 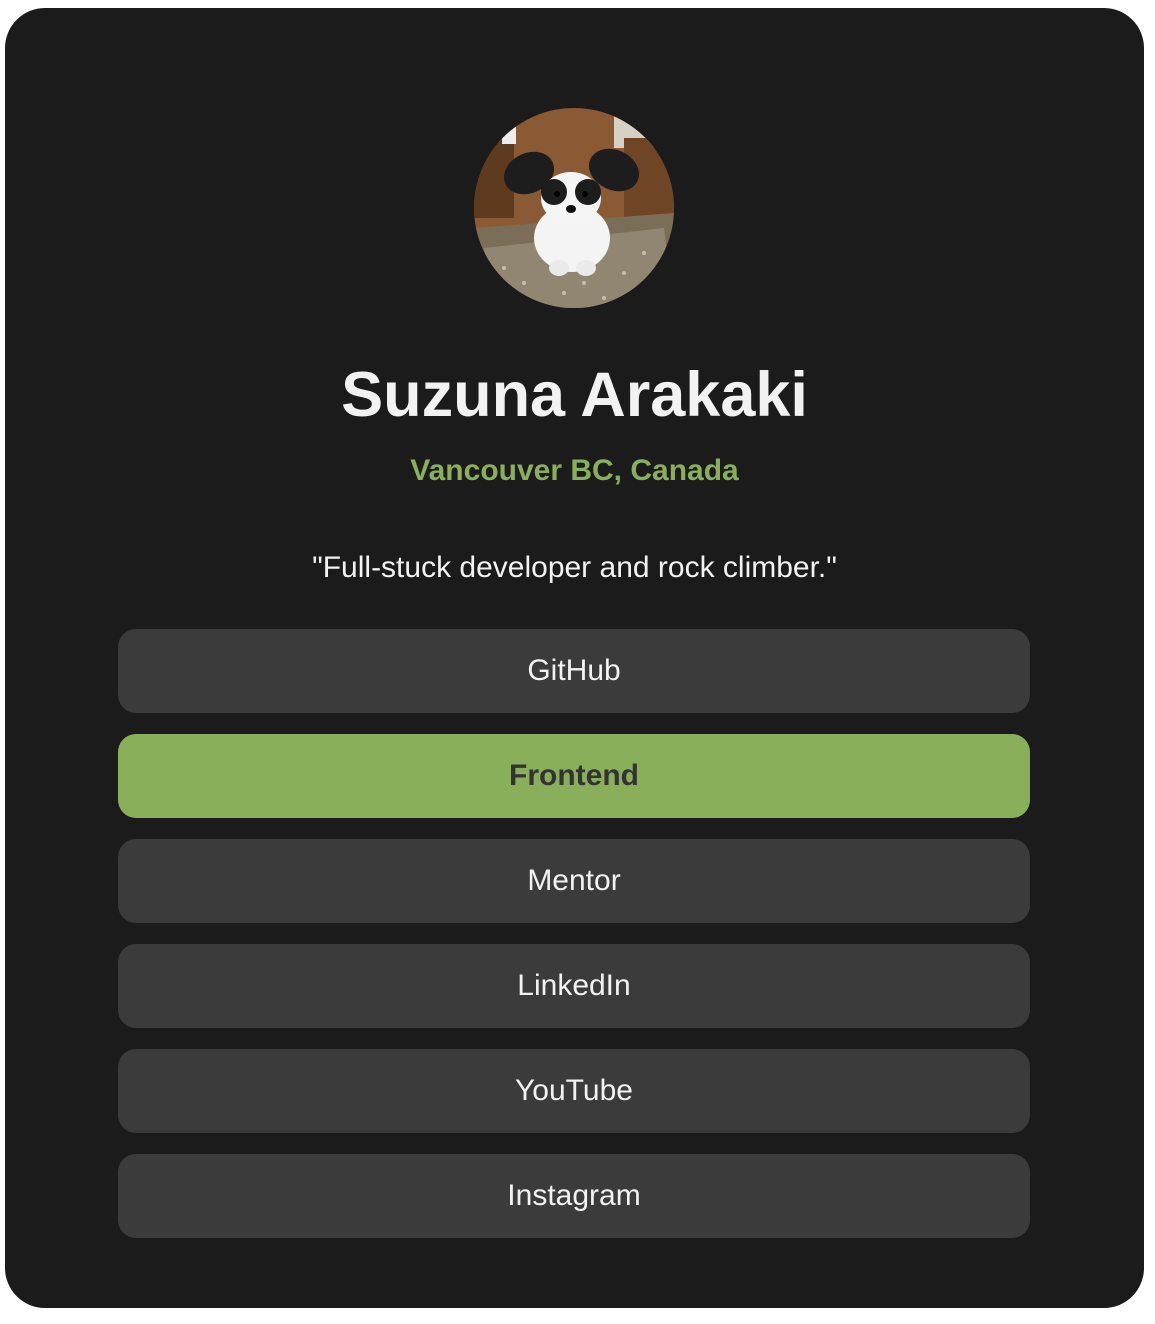 I want to click on profile-location: Vancouver BC, Canada, so click(x=574, y=470).